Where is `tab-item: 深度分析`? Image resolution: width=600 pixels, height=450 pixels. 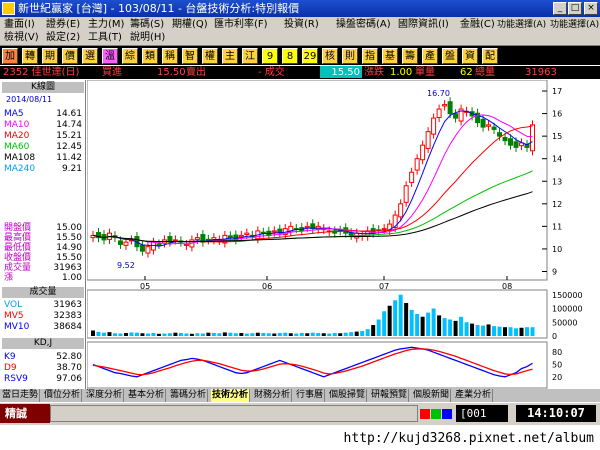 tab-item: 深度分析 is located at coordinates (105, 395).